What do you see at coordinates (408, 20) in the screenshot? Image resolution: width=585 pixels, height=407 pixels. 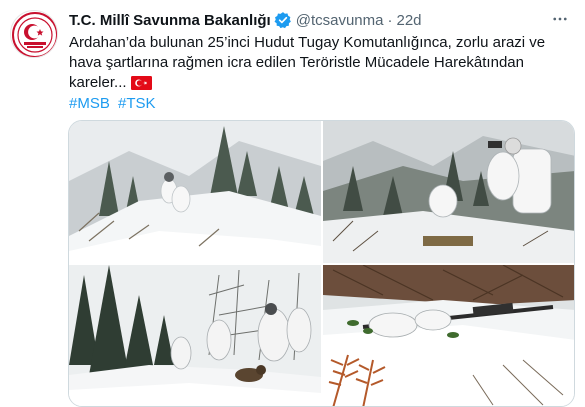 I see `timestamp: 22d` at bounding box center [408, 20].